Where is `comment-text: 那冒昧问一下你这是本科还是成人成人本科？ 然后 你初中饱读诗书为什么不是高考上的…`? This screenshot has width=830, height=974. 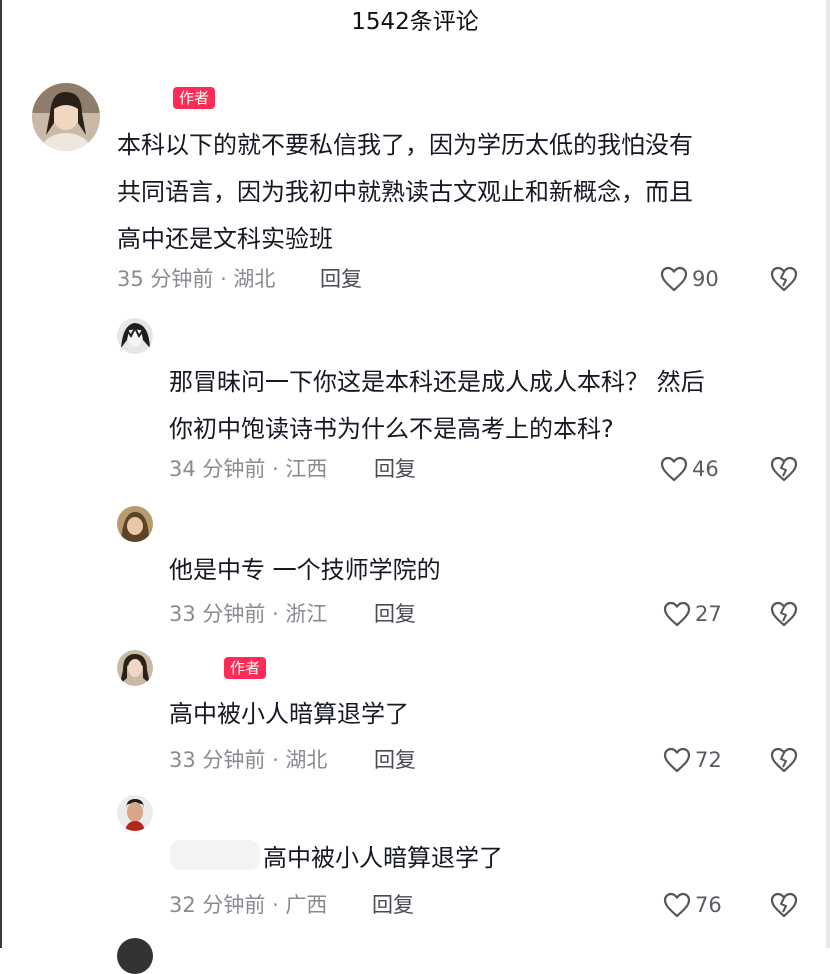
comment-text: 那冒昧问一下你这是本科还是成人成人本科？ 然后 你初中饱读诗书为什么不是高考上的… is located at coordinates (437, 406).